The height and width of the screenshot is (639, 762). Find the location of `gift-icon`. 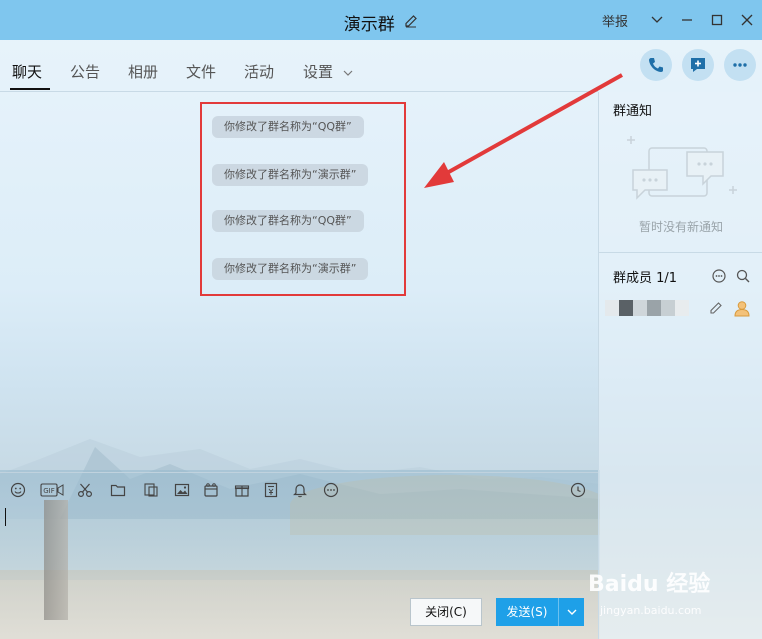

gift-icon is located at coordinates (242, 490).